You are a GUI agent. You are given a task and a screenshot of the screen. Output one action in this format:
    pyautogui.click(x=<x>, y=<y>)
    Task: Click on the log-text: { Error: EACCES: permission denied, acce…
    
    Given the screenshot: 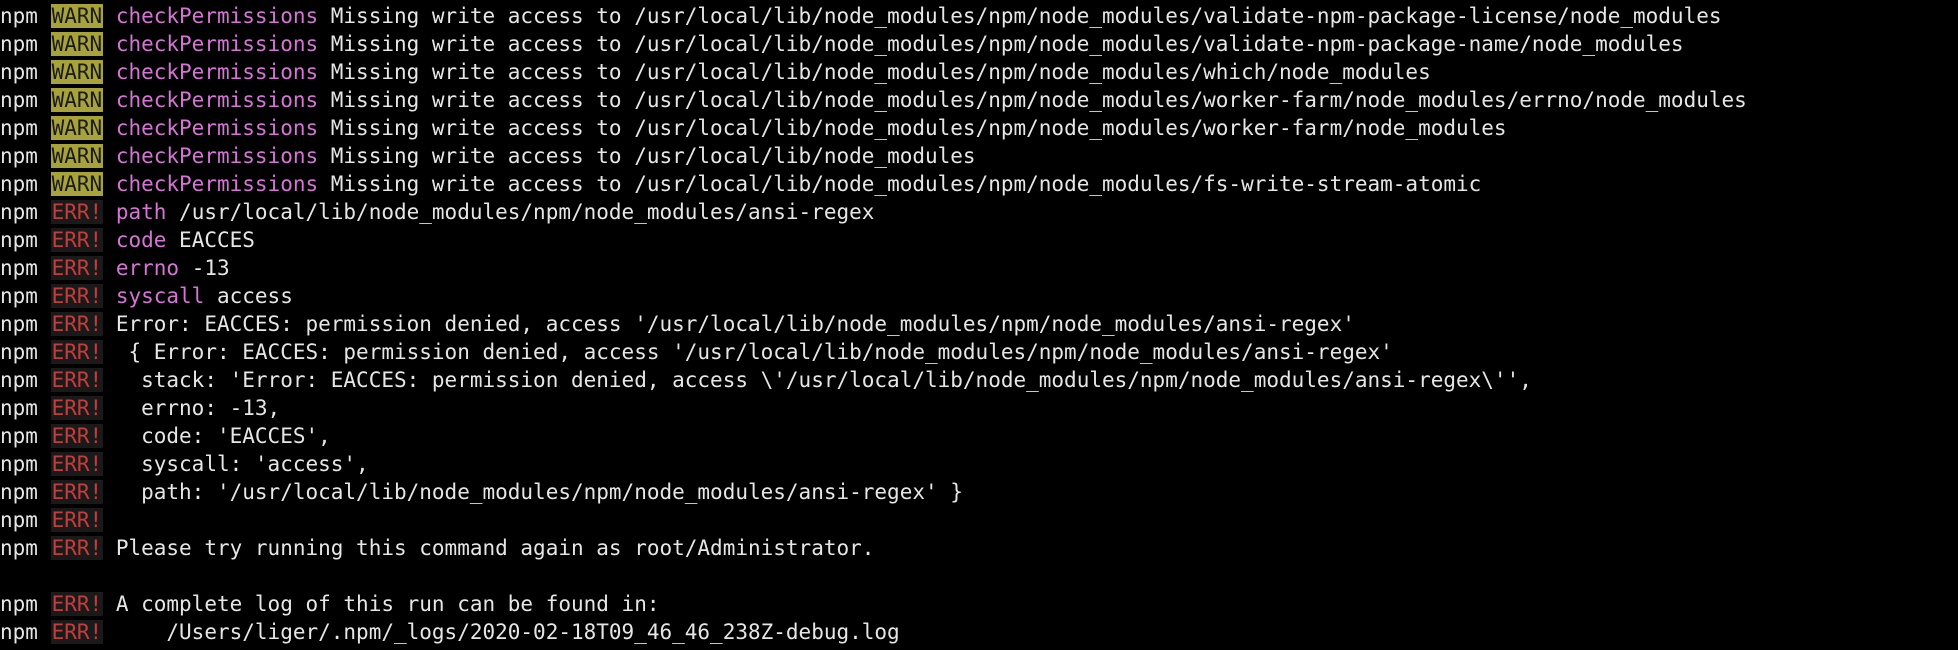 What is the action you would take?
    pyautogui.click(x=754, y=352)
    